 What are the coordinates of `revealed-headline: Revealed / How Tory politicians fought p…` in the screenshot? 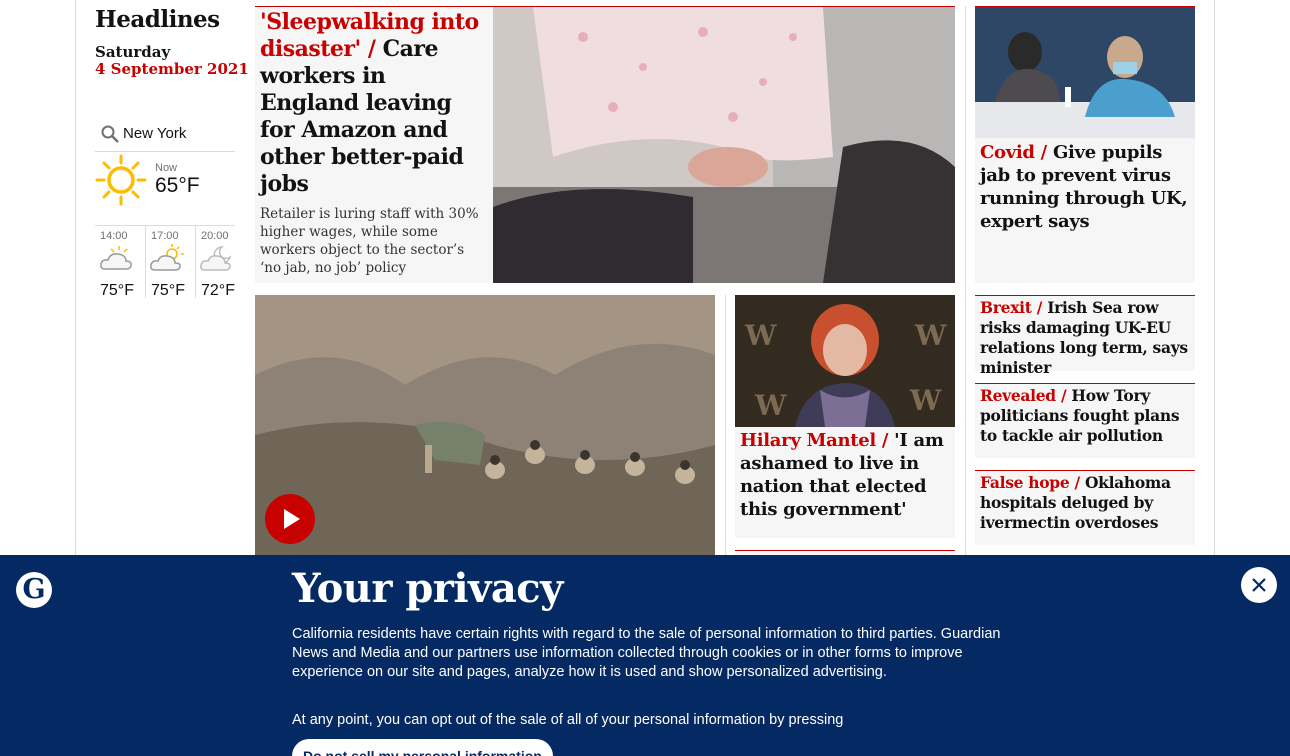 It's located at (1086, 416).